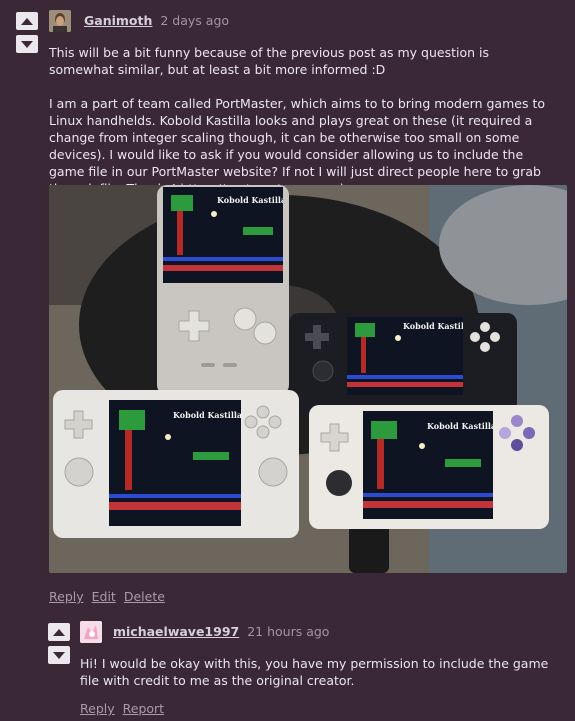  Describe the element at coordinates (182, 203) in the screenshot. I see `tree-canopy` at that location.